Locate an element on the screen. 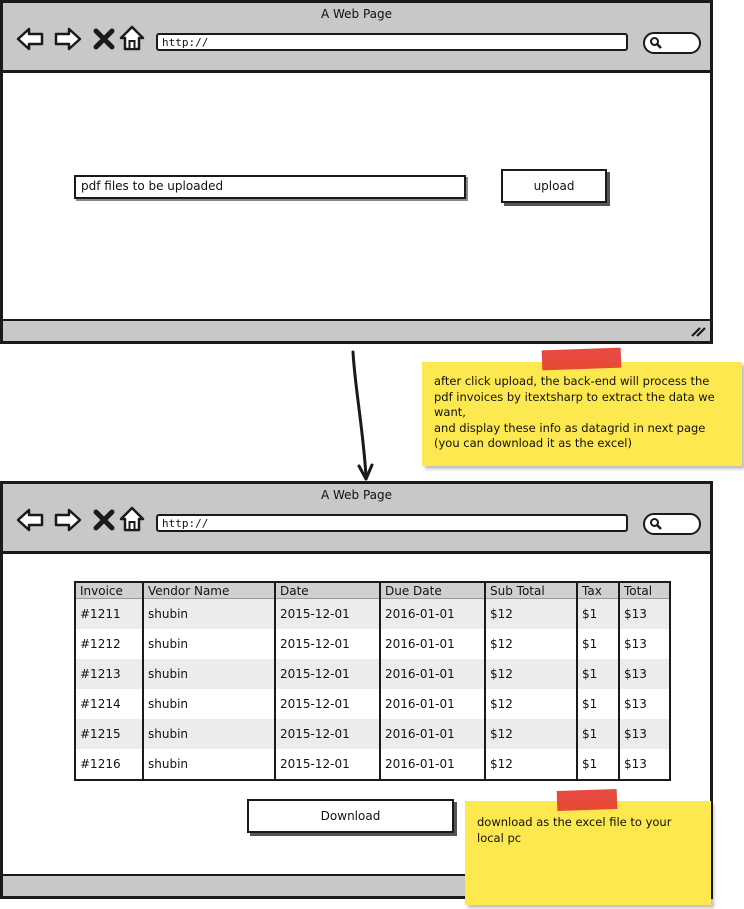 This screenshot has height=909, width=744. file-path-field: pdf files to be uploaded is located at coordinates (270, 187).